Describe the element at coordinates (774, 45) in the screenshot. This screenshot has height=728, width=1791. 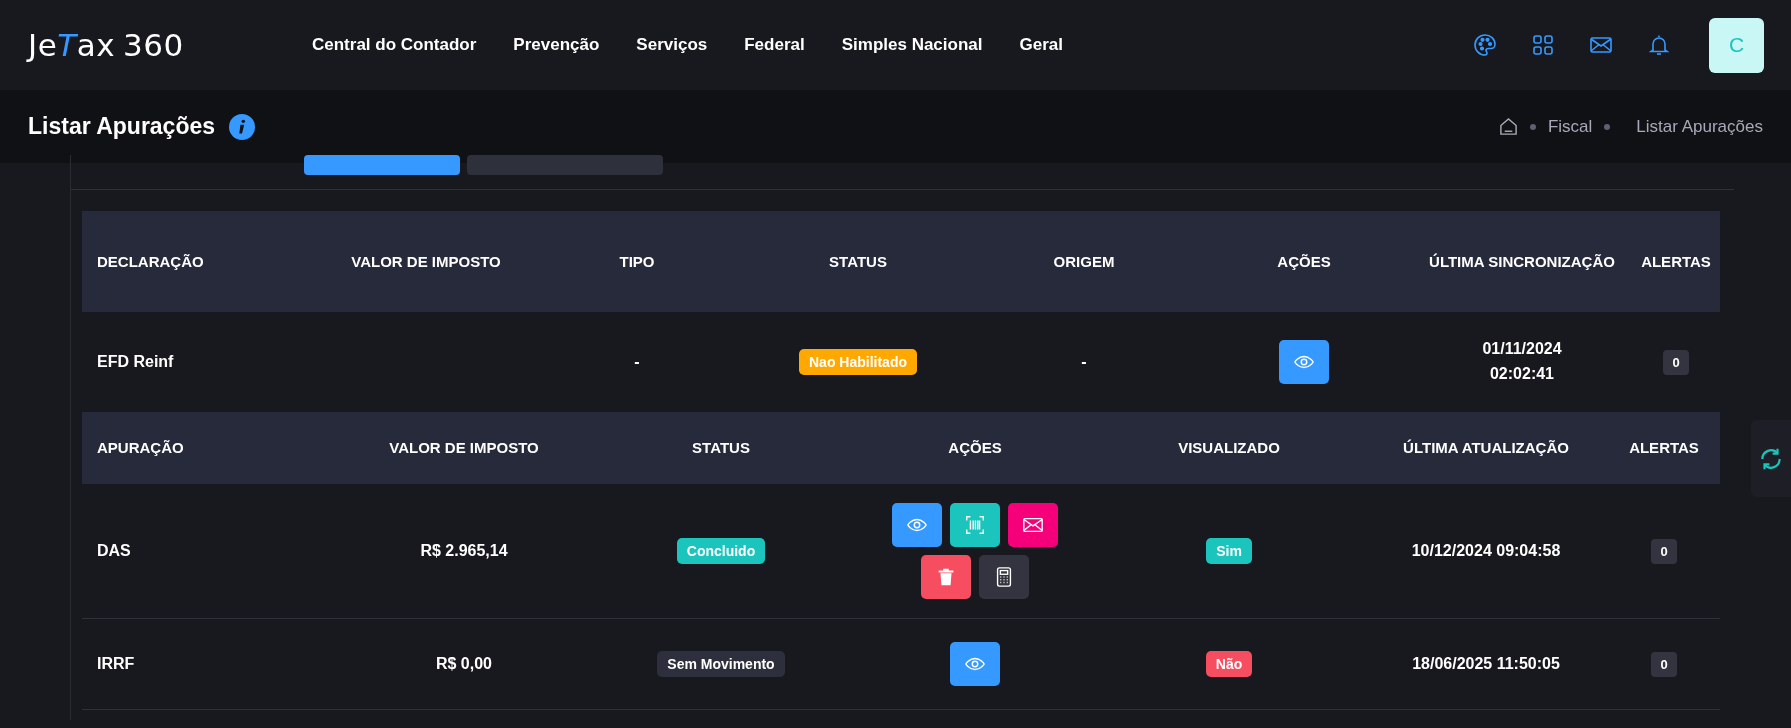
I see `nav-link: Federal` at that location.